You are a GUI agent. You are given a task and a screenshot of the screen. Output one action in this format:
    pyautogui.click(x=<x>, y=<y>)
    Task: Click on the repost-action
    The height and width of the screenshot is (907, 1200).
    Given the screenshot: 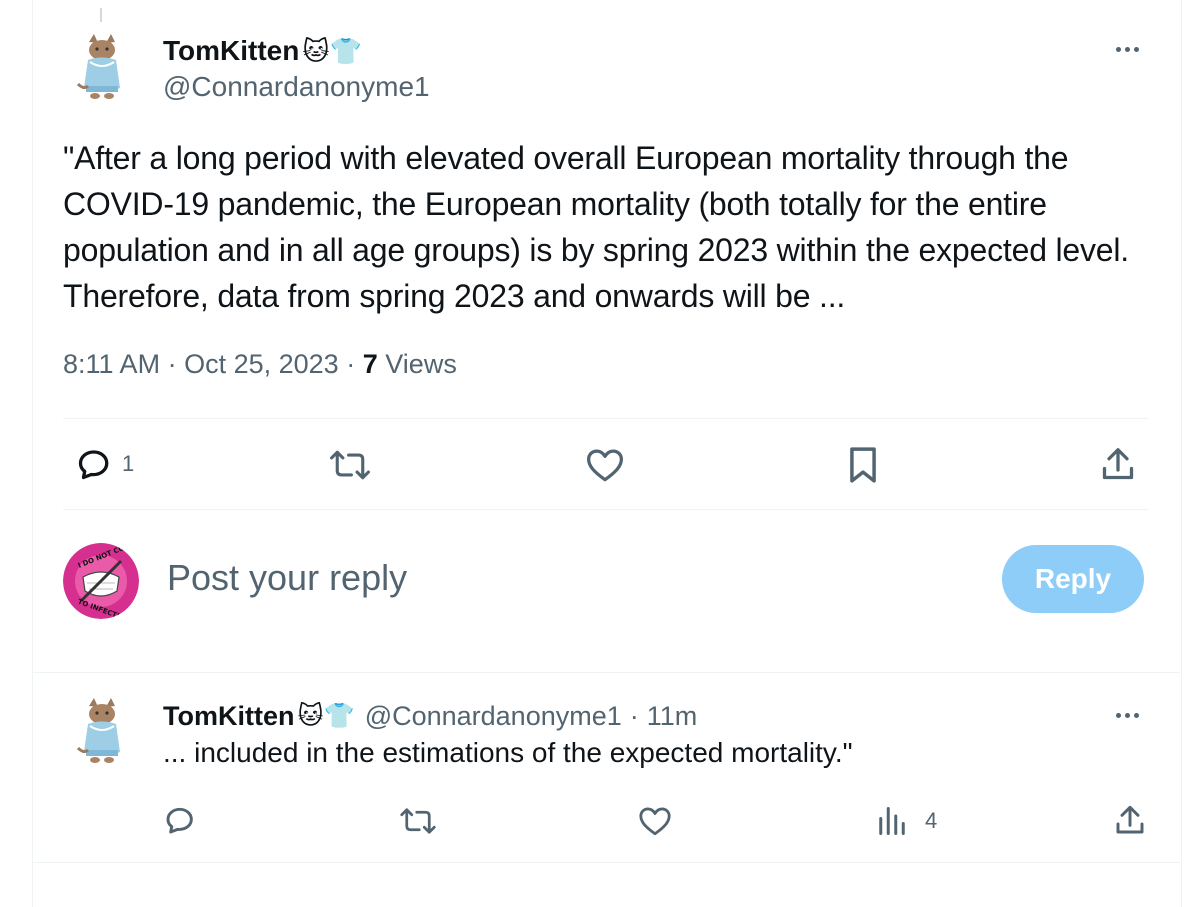 What is the action you would take?
    pyautogui.click(x=350, y=465)
    